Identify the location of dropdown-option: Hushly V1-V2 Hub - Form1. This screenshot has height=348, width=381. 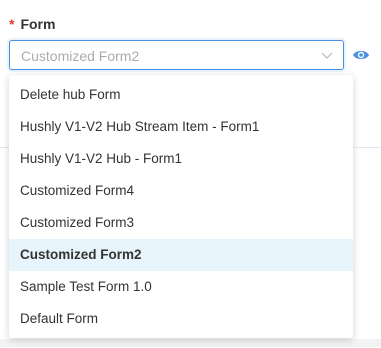
(181, 159).